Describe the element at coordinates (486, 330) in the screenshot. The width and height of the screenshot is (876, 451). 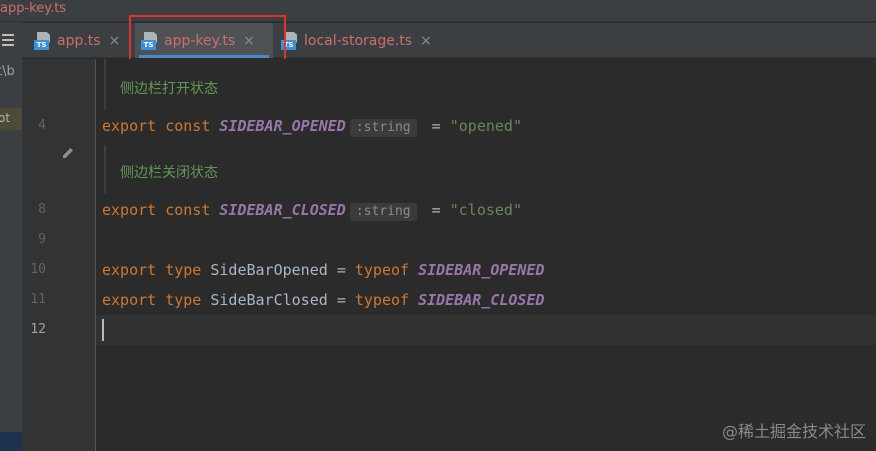
I see `current-line-highlight` at that location.